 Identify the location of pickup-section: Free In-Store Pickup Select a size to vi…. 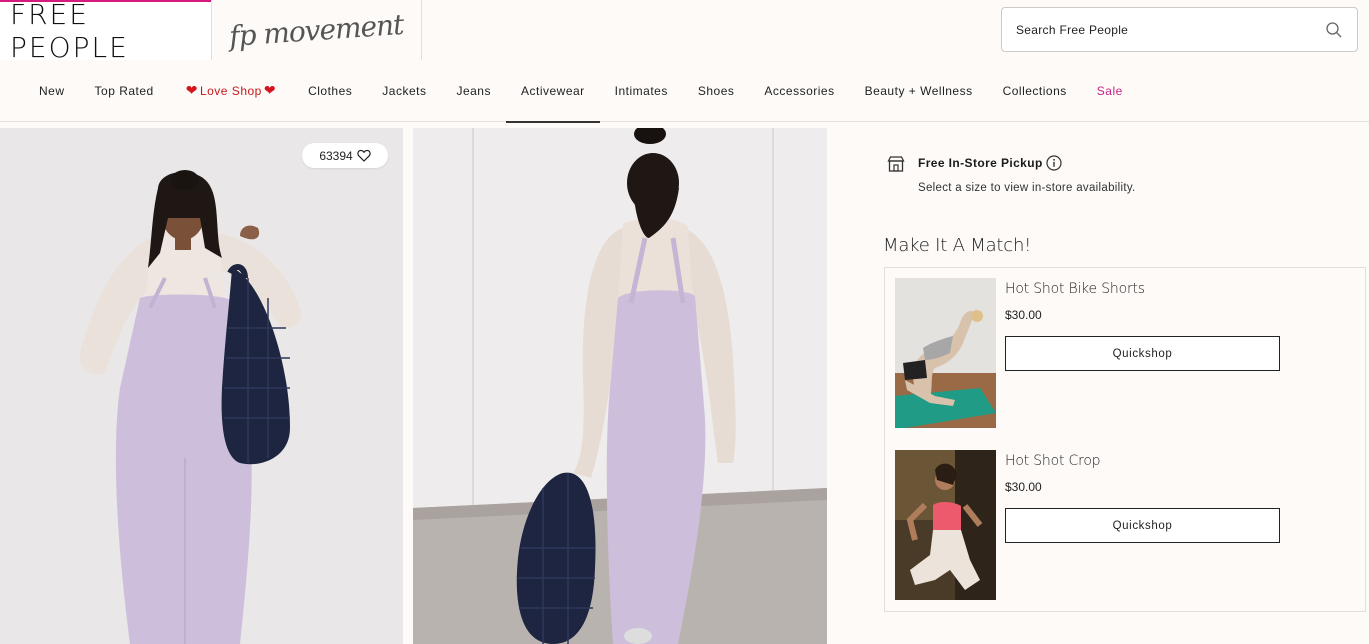
(1087, 177).